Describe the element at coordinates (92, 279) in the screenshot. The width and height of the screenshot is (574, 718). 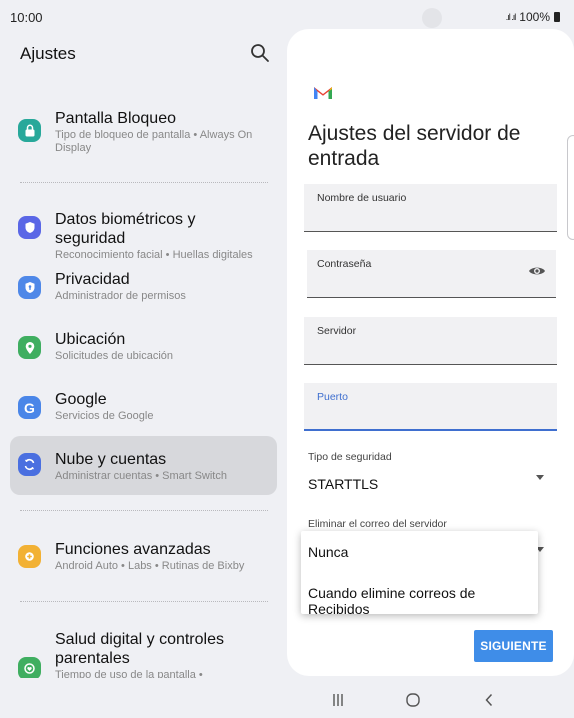
I see `item-title: Privacidad` at that location.